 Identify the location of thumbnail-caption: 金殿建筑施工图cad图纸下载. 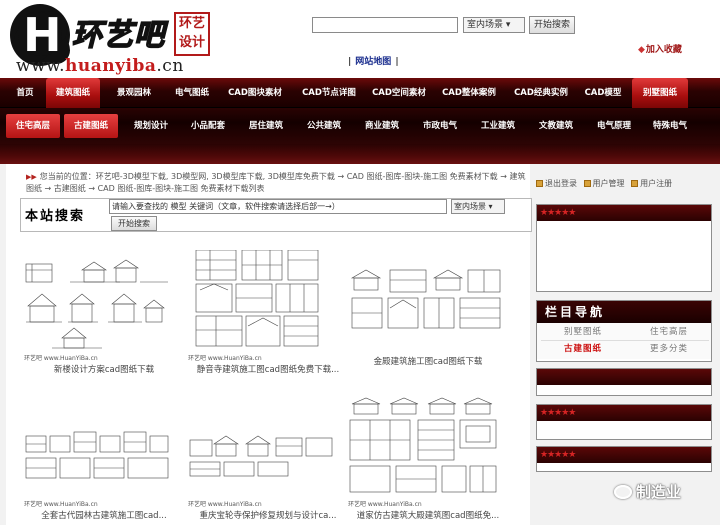
(428, 361).